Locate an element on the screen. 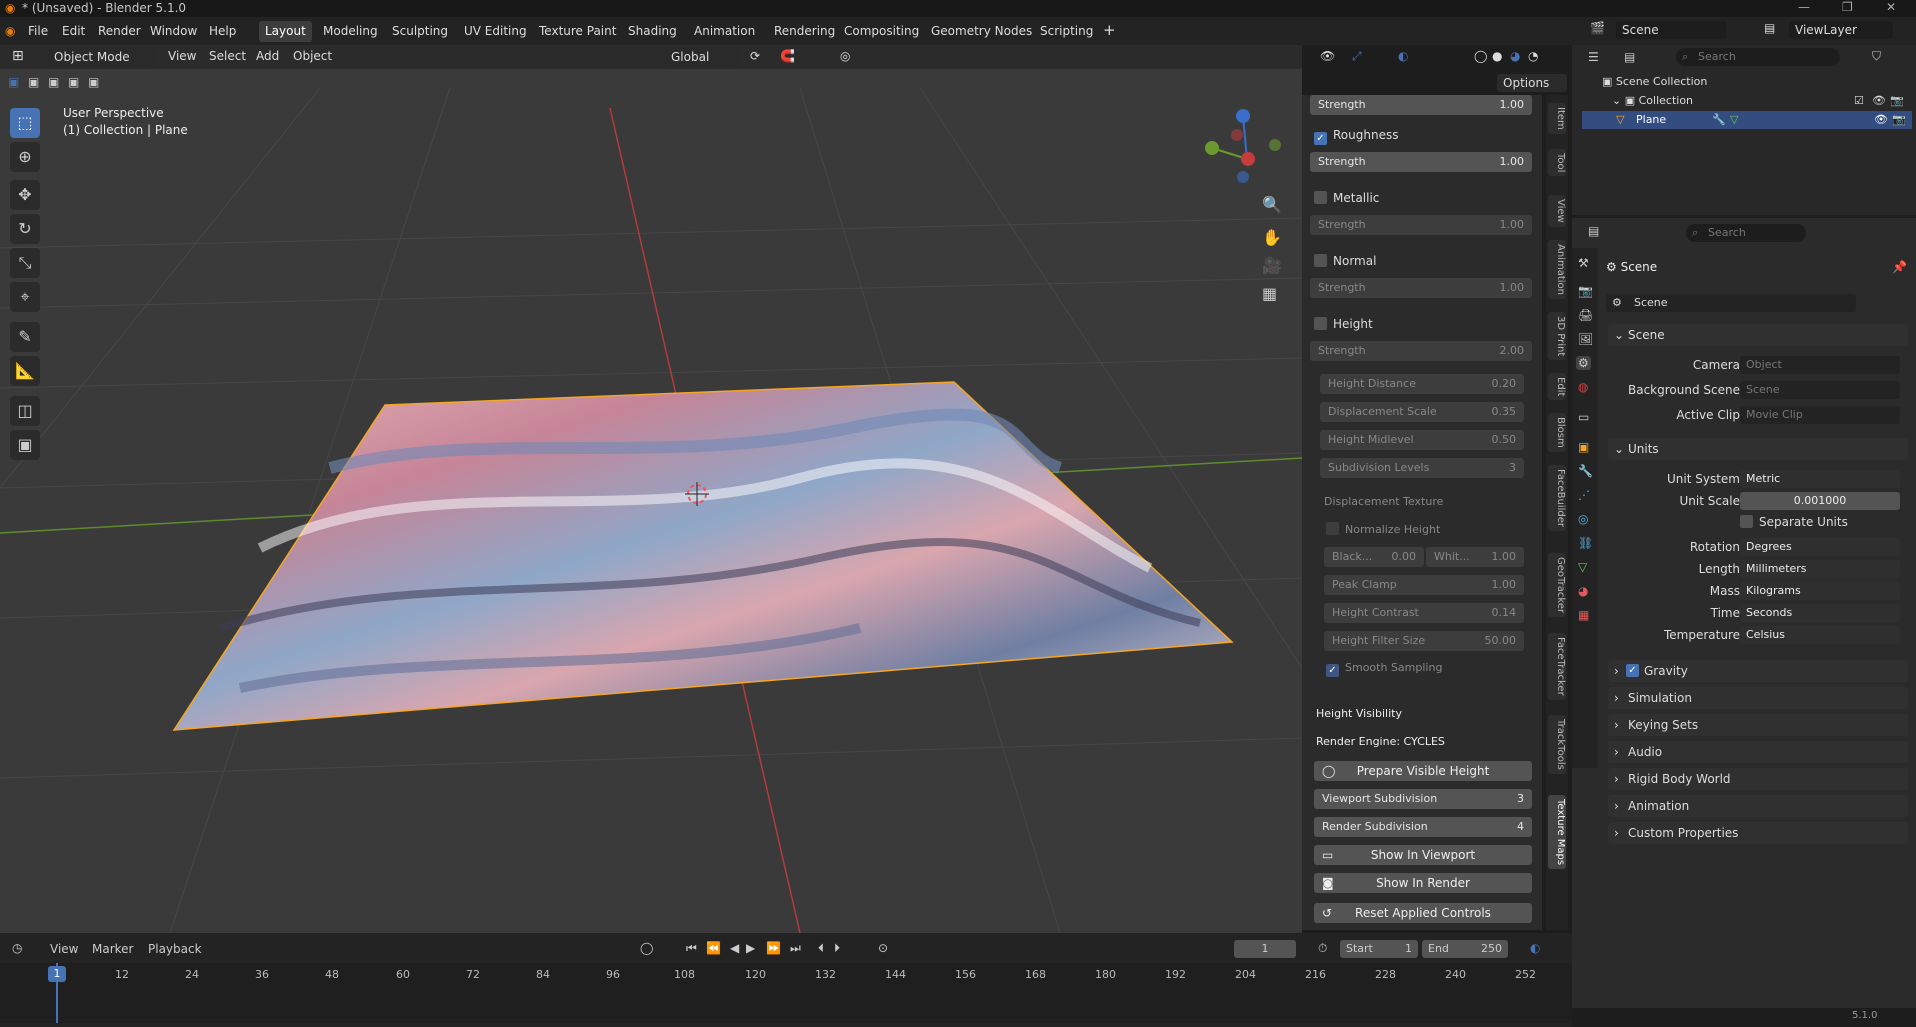 Image resolution: width=1916 pixels, height=1027 pixels. length-dropdown: Millimeters is located at coordinates (1820, 569).